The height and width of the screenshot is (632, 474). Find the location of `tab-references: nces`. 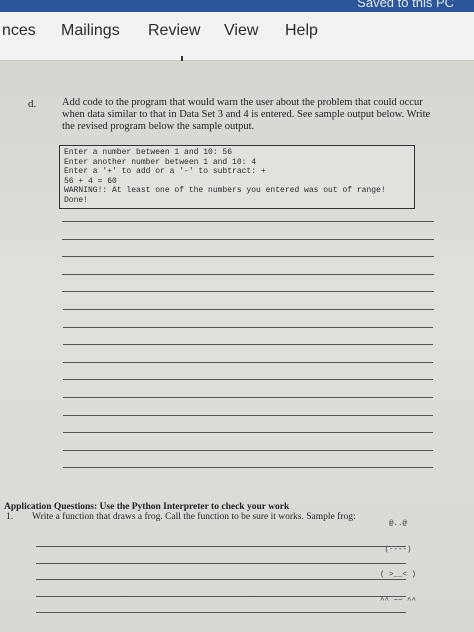

tab-references: nces is located at coordinates (19, 31).